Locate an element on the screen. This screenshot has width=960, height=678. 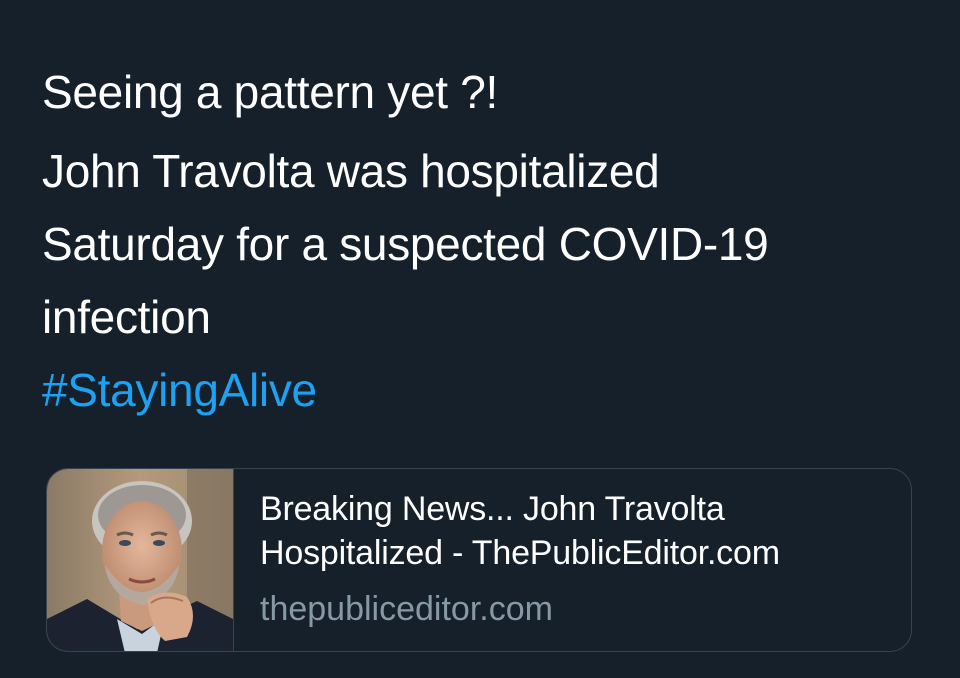
tweet-line: Seeing a pattern yet ?! is located at coordinates (270, 92).